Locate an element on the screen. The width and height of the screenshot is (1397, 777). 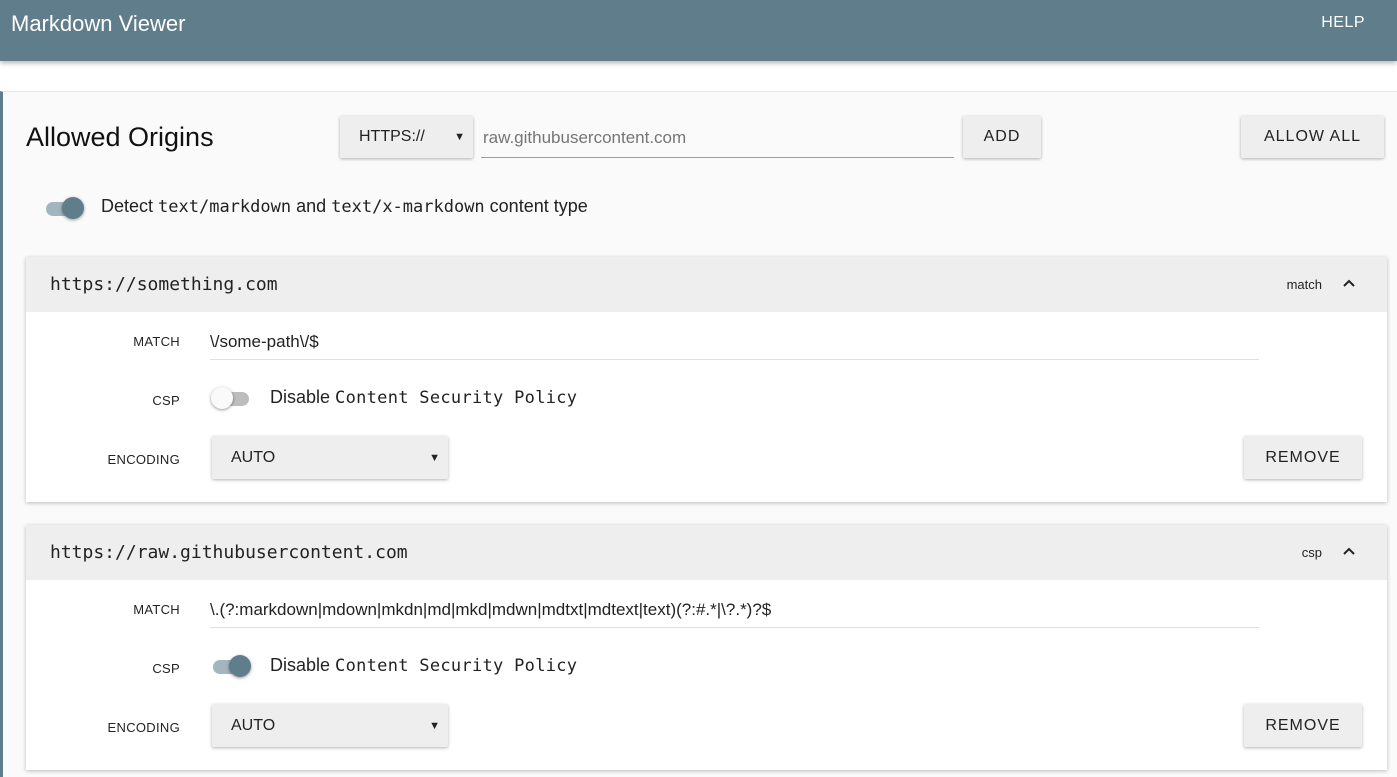
detect-prefix: Detect is located at coordinates (130, 206).